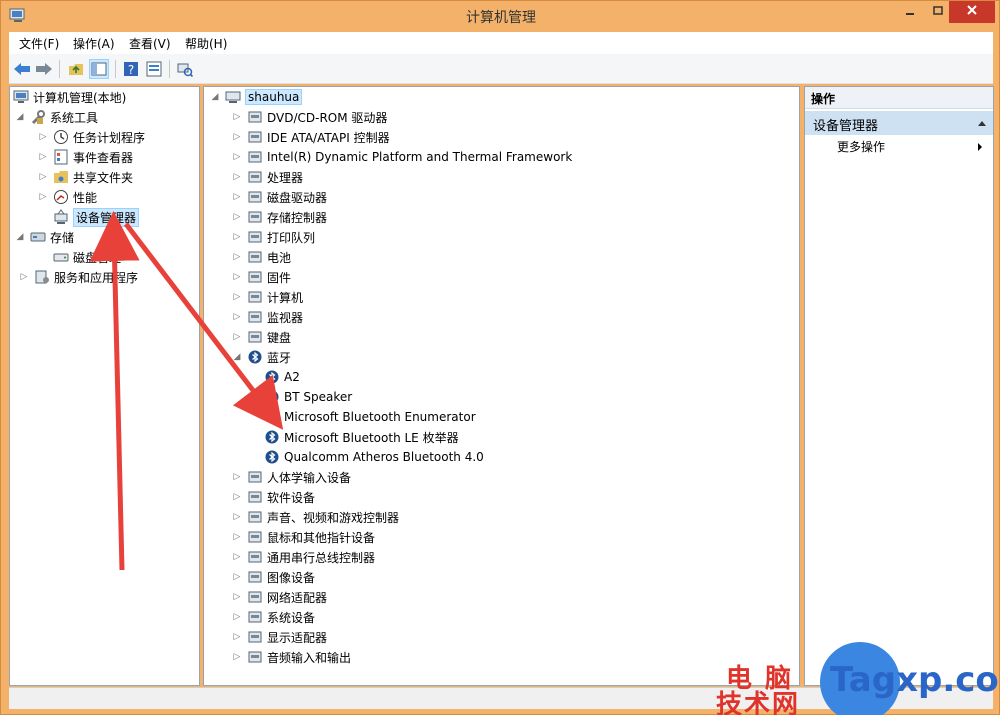 This screenshot has height=715, width=1000. I want to click on minimize-button, so click(910, 12).